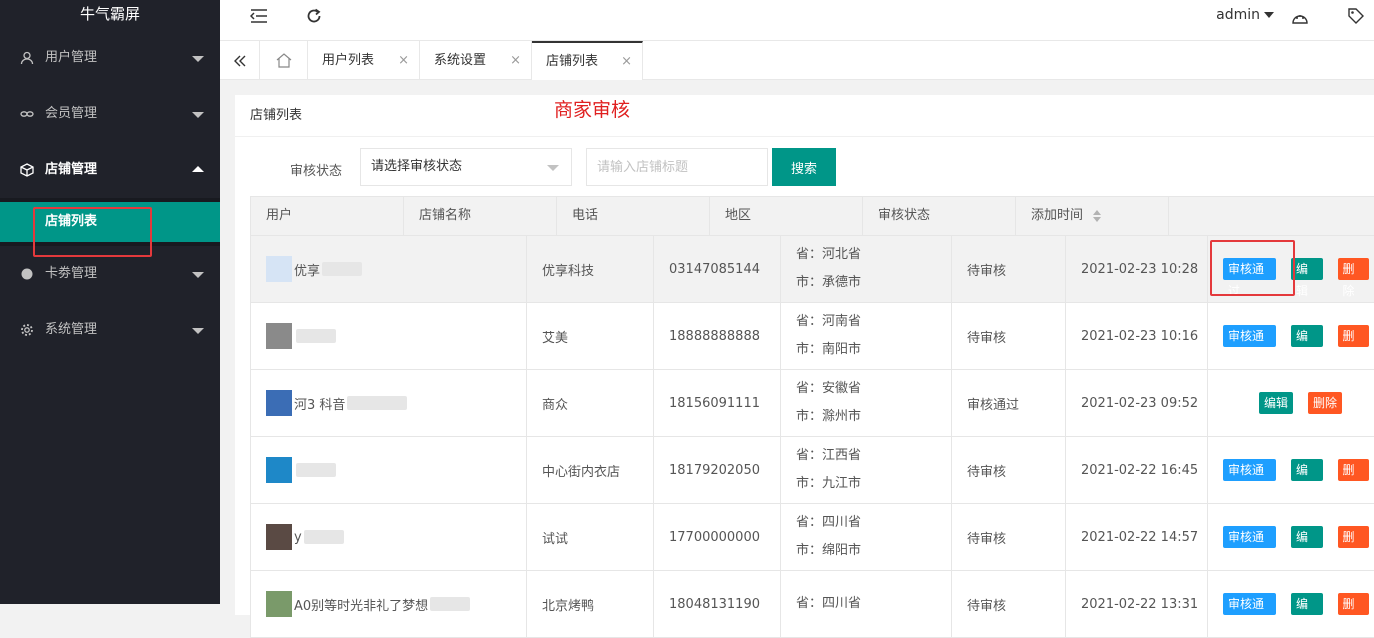 The image size is (1374, 638). I want to click on menu-fold-icon, so click(258, 18).